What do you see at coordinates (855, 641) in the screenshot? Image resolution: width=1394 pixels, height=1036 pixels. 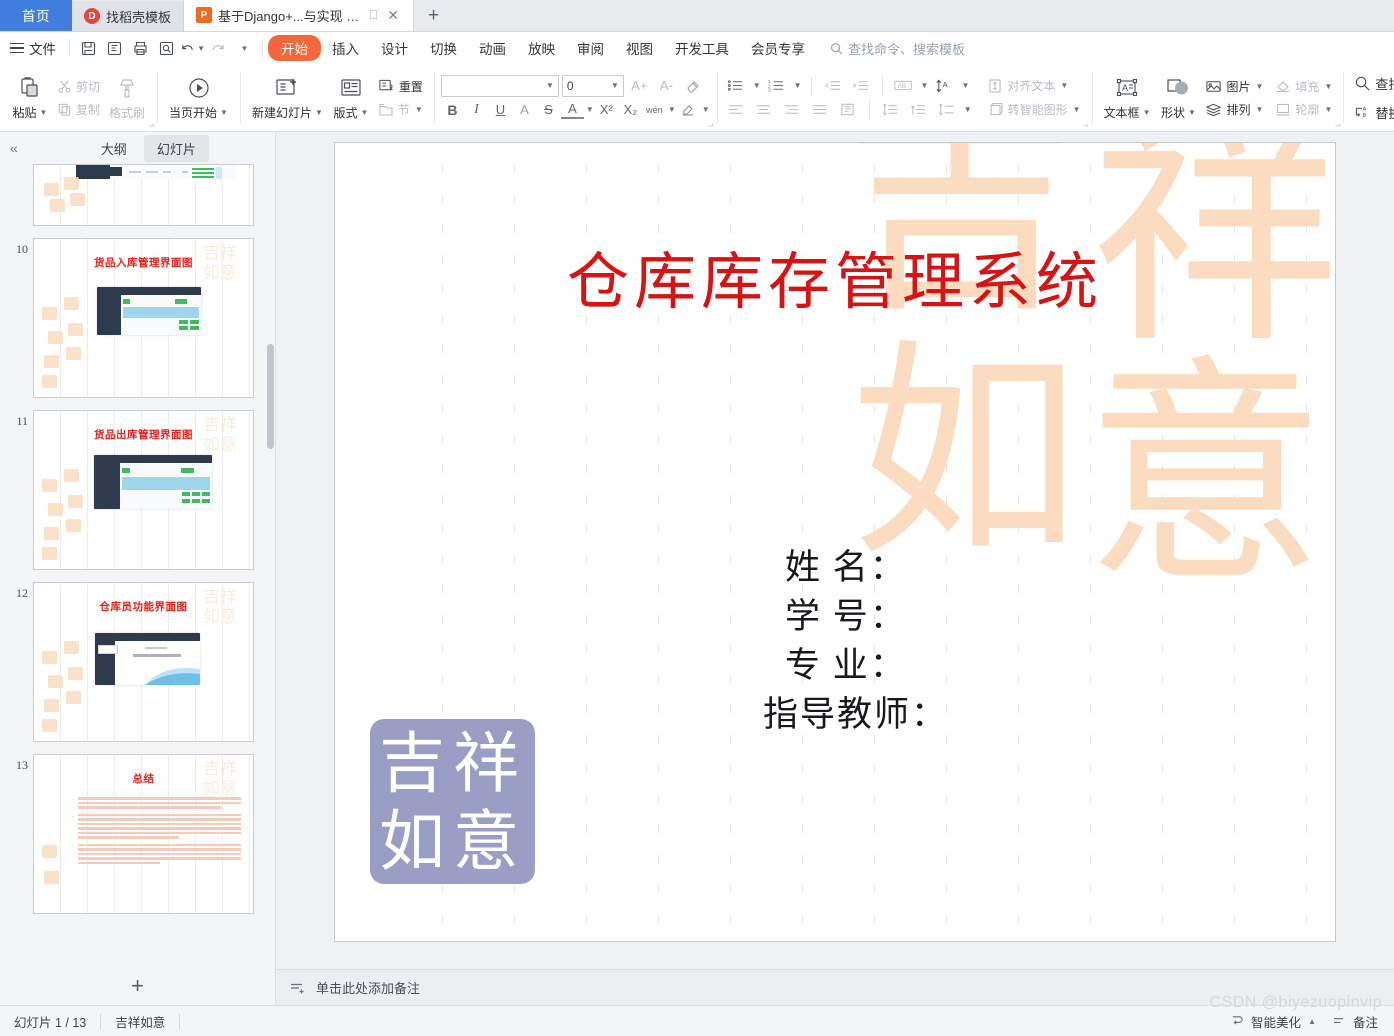 I see `slide-info-block: 姓 名： 学 号： 专 业： 指导教师：` at bounding box center [855, 641].